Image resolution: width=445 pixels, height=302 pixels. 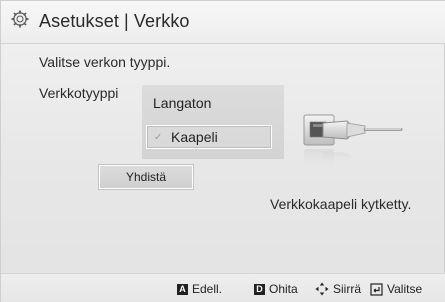 I want to click on hint-move: Siirrä, so click(x=338, y=289).